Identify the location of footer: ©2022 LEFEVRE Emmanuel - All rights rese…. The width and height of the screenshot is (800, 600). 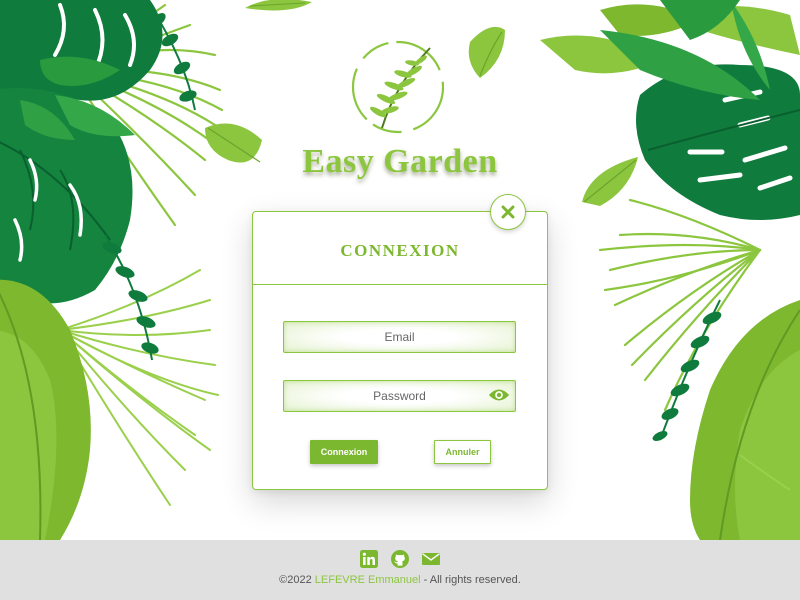
(400, 570).